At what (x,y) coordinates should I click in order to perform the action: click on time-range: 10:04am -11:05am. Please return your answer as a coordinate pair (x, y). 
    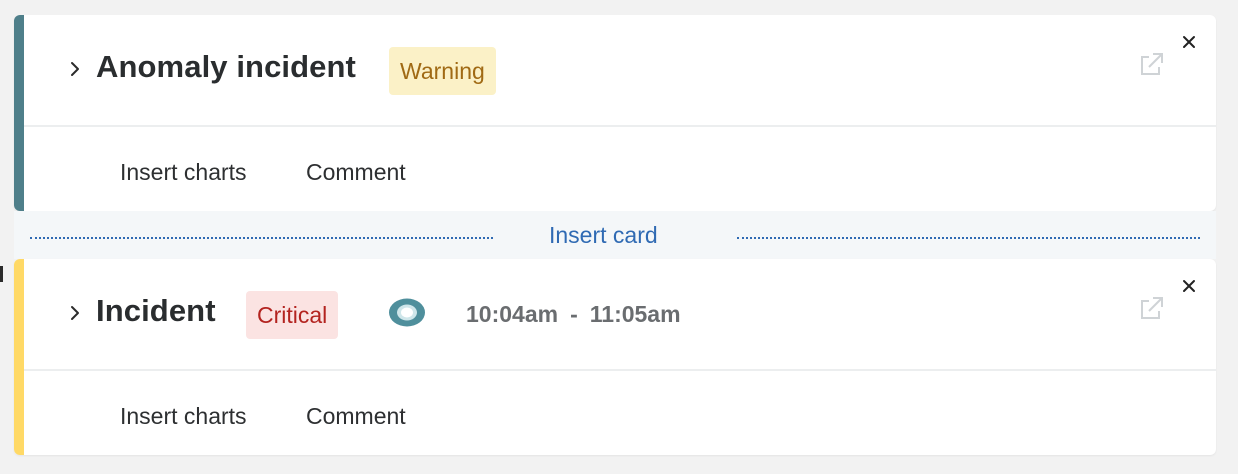
    Looking at the image, I should click on (573, 314).